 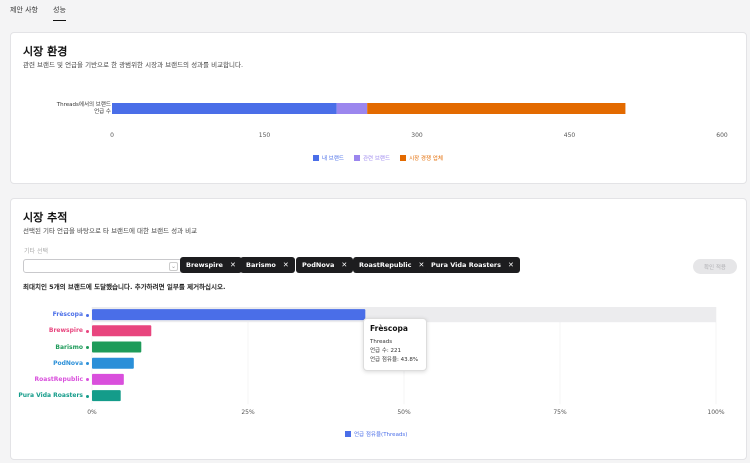 What do you see at coordinates (67, 315) in the screenshot?
I see `brand-label: Frèscopa` at bounding box center [67, 315].